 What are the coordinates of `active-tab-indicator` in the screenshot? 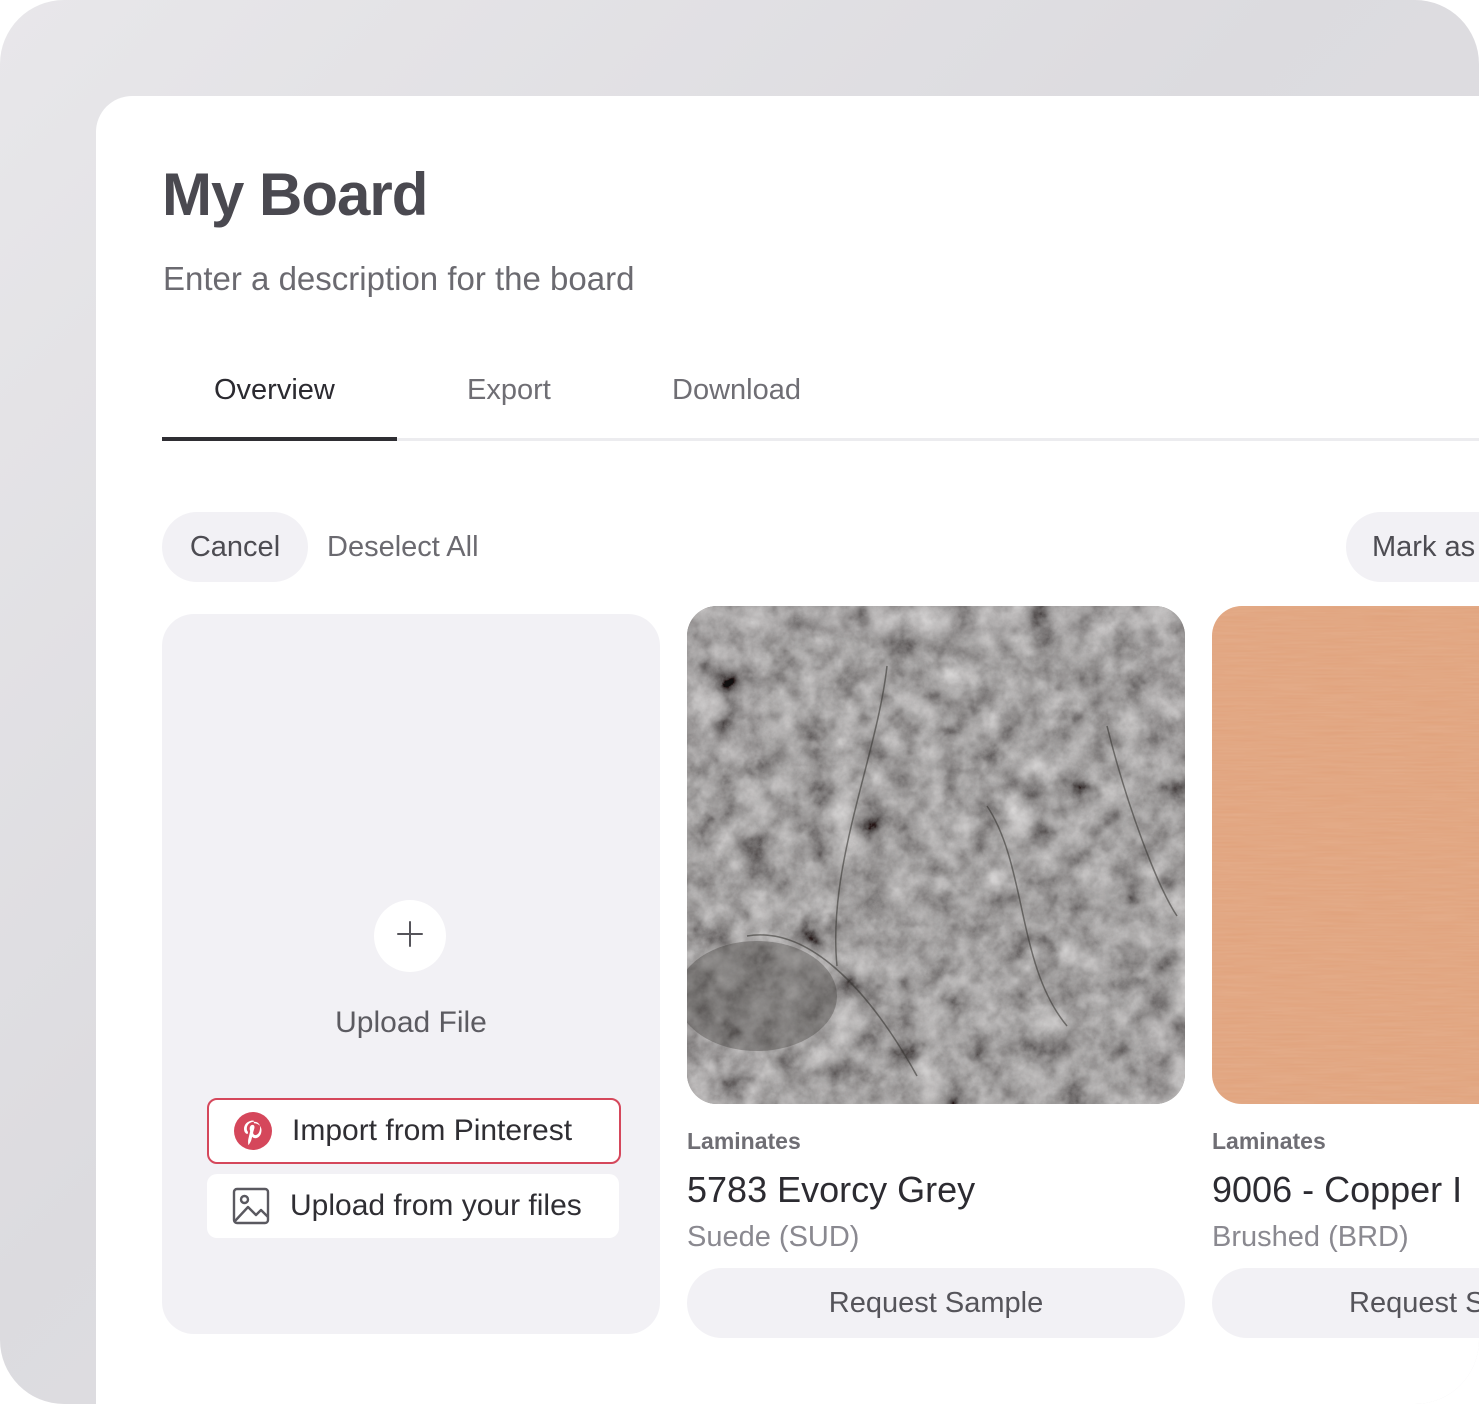 It's located at (279, 439).